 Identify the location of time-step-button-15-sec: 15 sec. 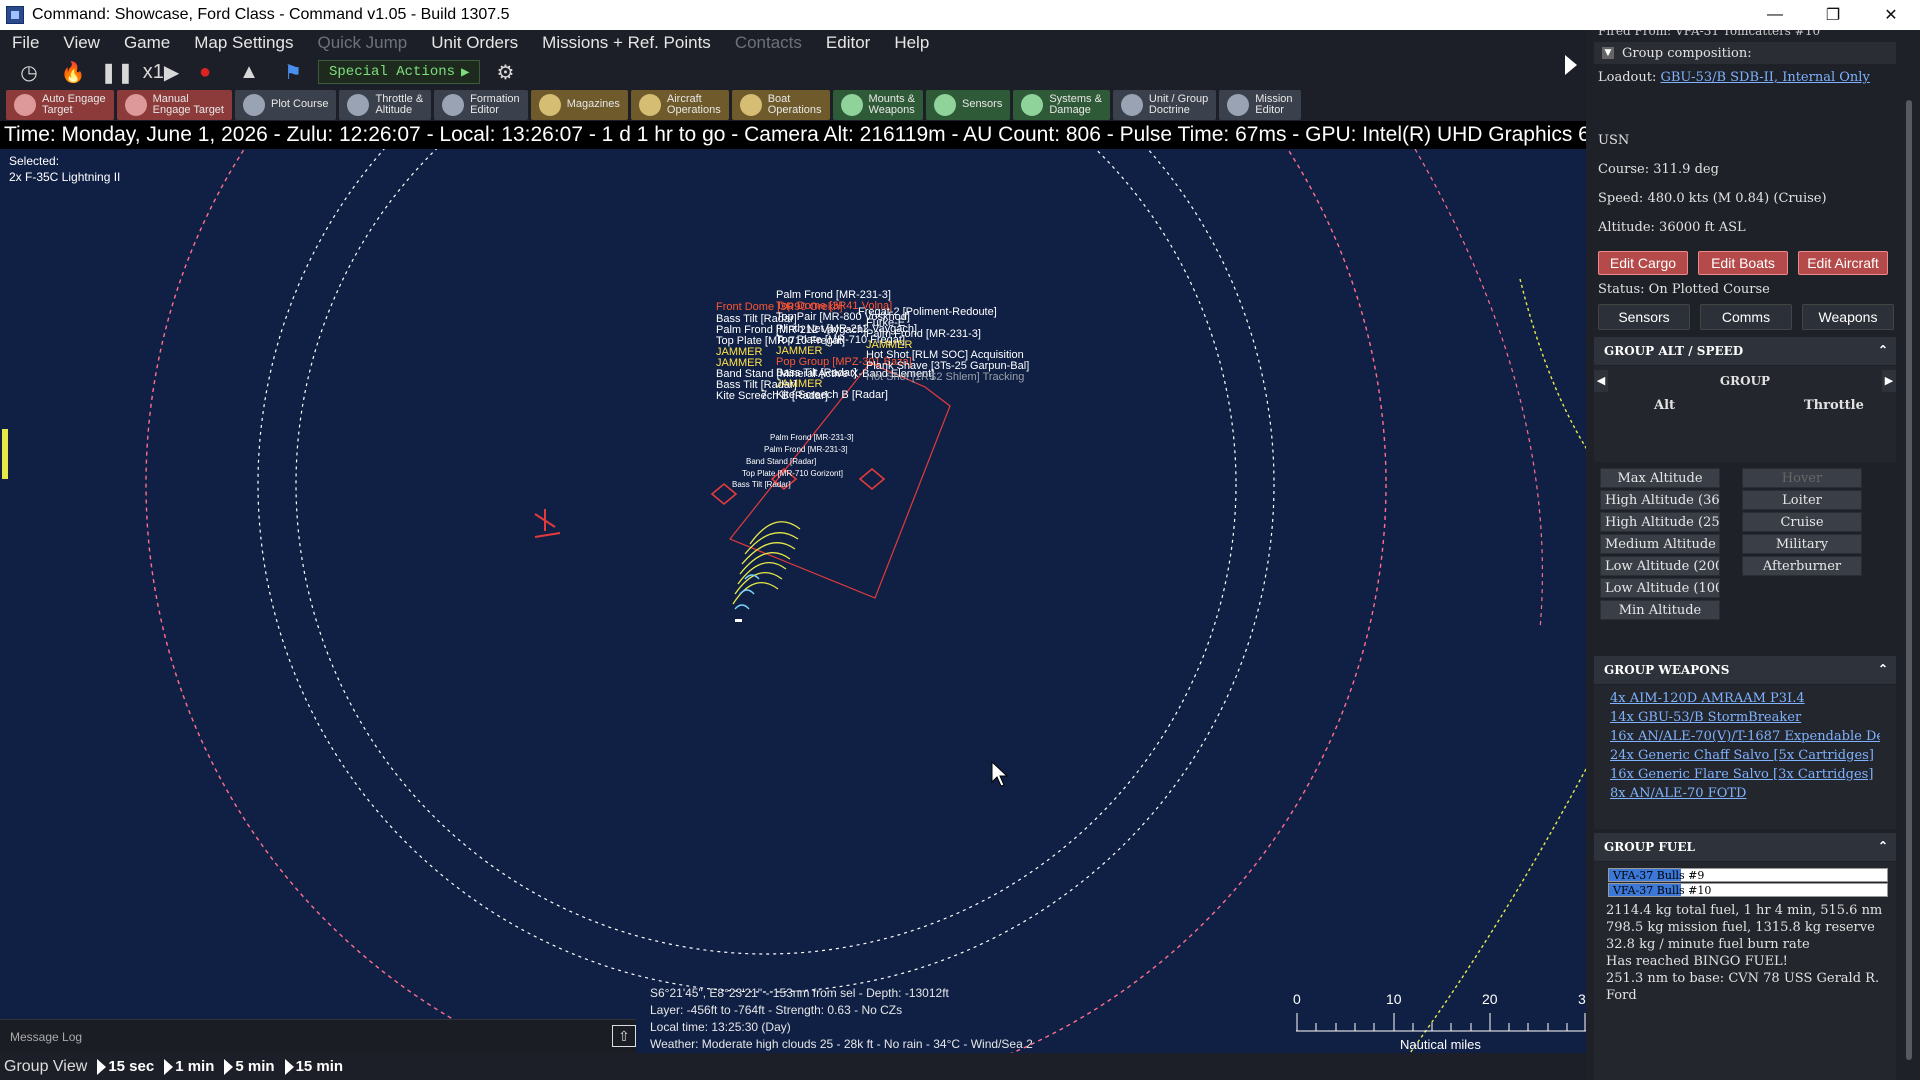
(125, 1066).